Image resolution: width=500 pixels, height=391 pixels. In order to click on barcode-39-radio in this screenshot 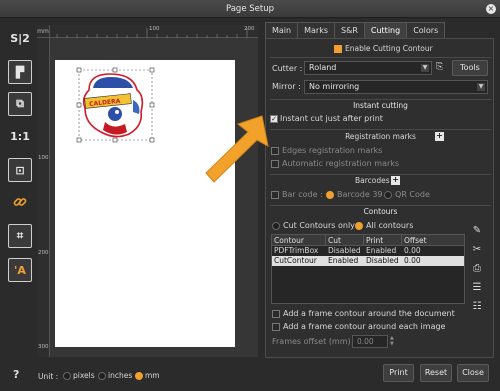, I will do `click(330, 195)`.